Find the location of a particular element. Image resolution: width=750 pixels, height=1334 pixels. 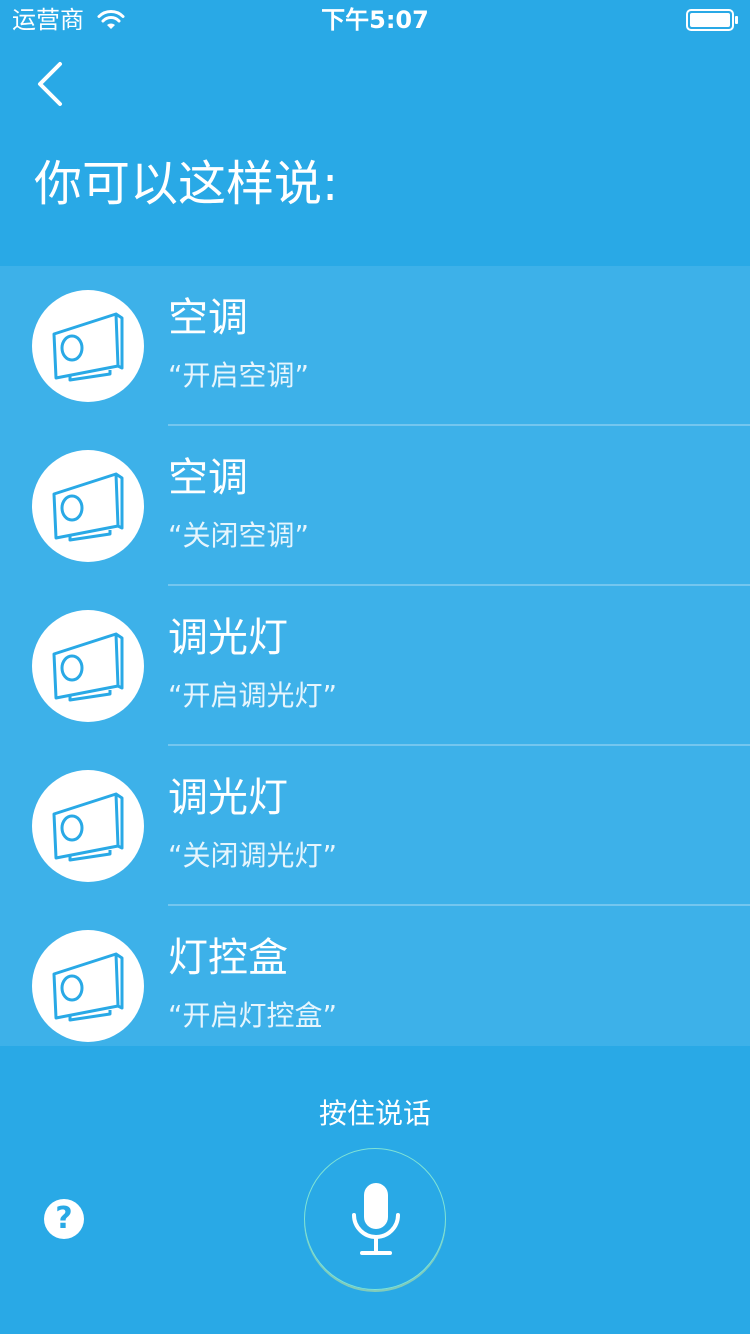

command-phrase: “开启空调” is located at coordinates (239, 375).